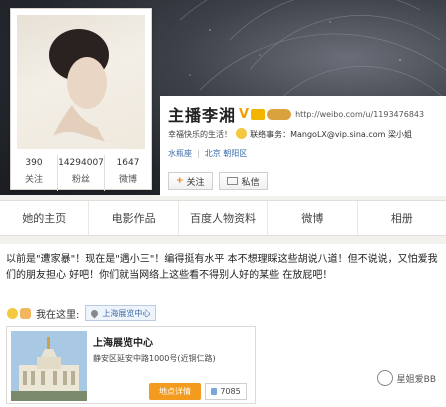 The height and width of the screenshot is (407, 446). Describe the element at coordinates (81, 163) in the screenshot. I see `stat-value: 14294007` at that location.